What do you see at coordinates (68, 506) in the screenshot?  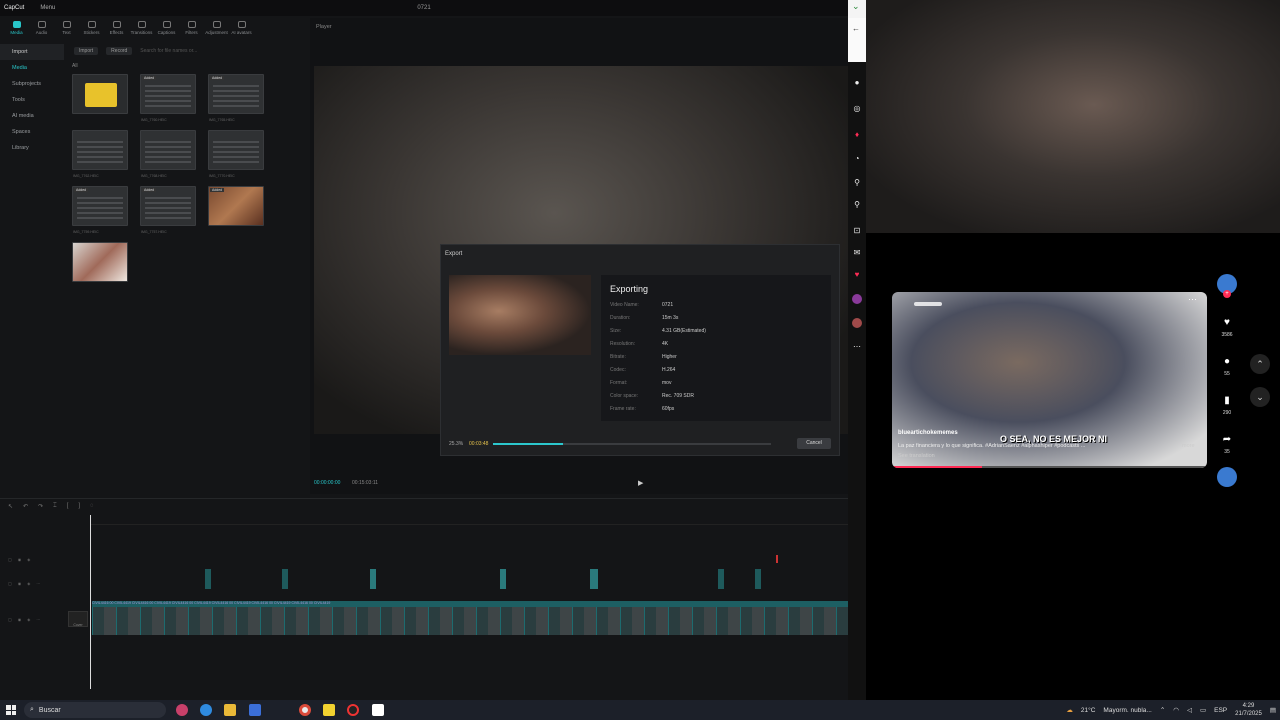 I see `trim-left-icon: [` at bounding box center [68, 506].